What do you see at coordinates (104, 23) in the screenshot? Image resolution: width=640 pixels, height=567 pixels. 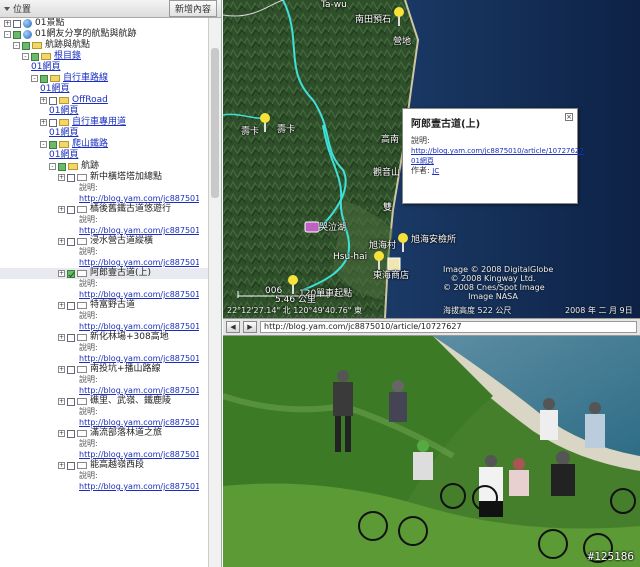 I see `tree-item: +01景點` at bounding box center [104, 23].